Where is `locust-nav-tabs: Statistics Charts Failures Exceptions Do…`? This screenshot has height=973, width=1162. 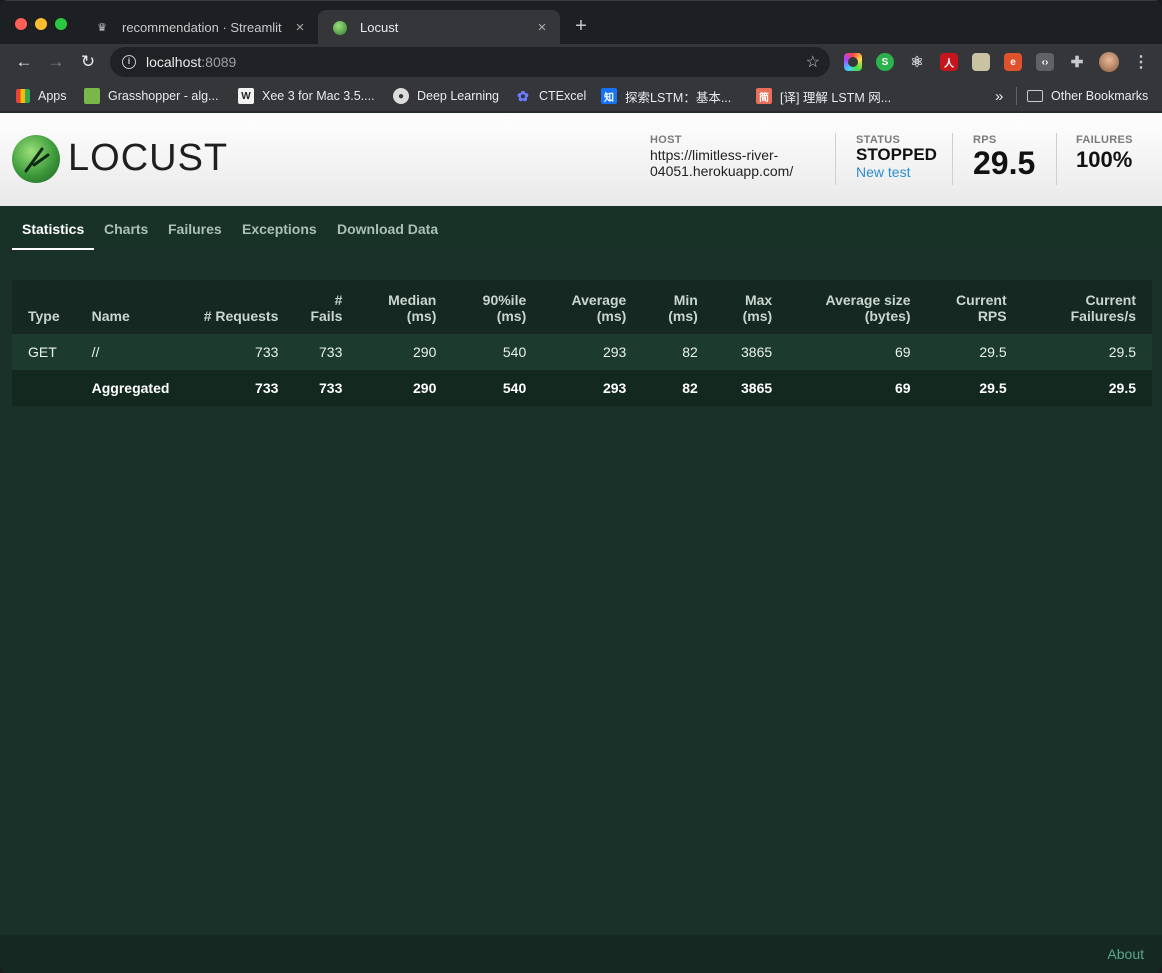 locust-nav-tabs: Statistics Charts Failures Exceptions Do… is located at coordinates (581, 228).